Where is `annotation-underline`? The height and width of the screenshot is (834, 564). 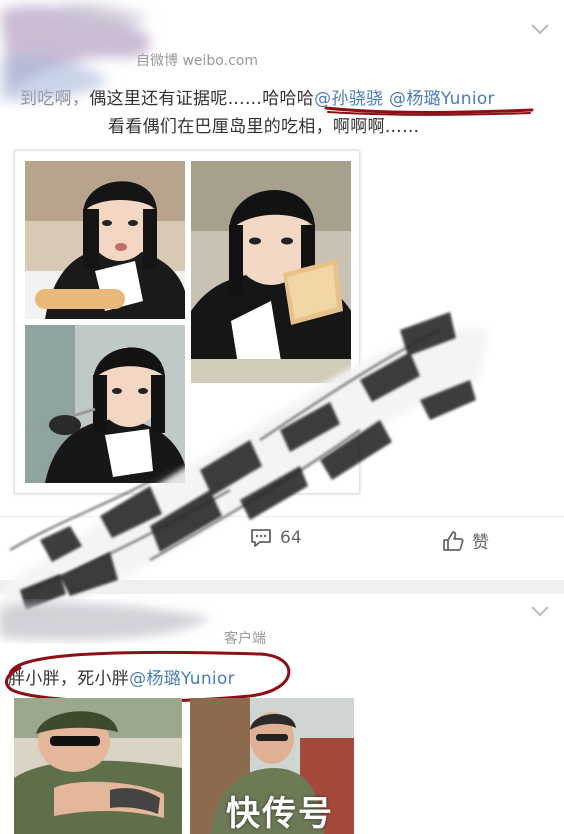
annotation-underline is located at coordinates (429, 111).